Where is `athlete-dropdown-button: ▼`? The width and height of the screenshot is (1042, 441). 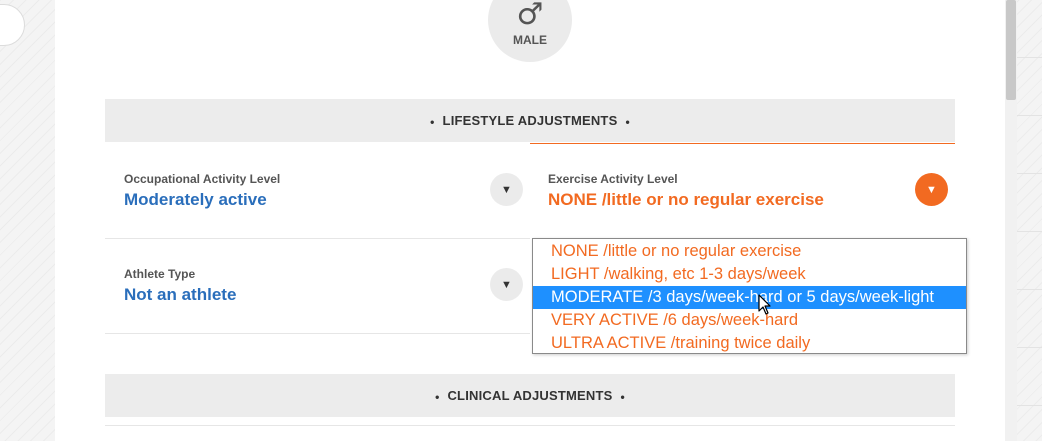
athlete-dropdown-button: ▼ is located at coordinates (506, 284).